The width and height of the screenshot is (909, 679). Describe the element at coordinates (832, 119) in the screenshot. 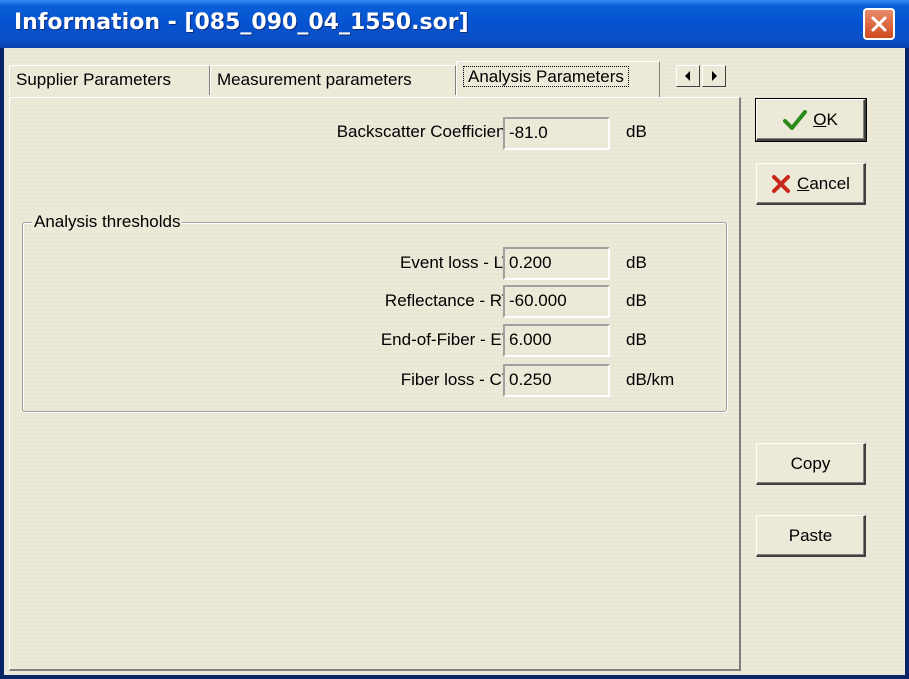

I see `ok-label-rest: K` at that location.